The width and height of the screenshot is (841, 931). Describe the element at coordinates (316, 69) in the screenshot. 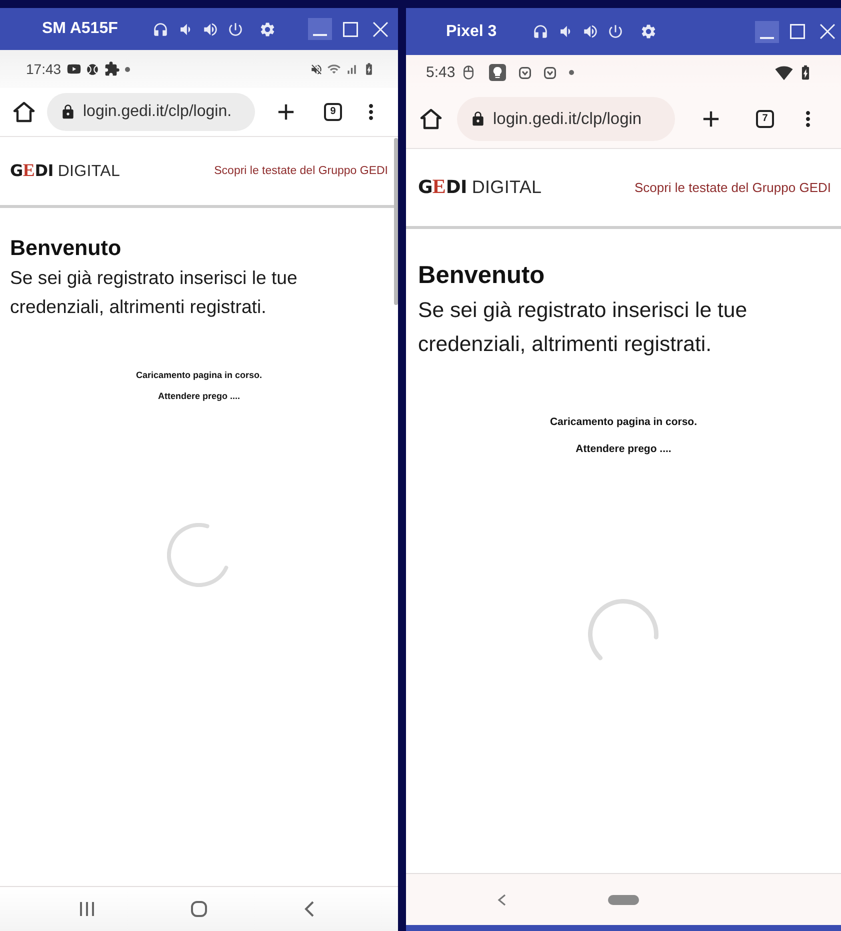

I see `mute-icon` at that location.